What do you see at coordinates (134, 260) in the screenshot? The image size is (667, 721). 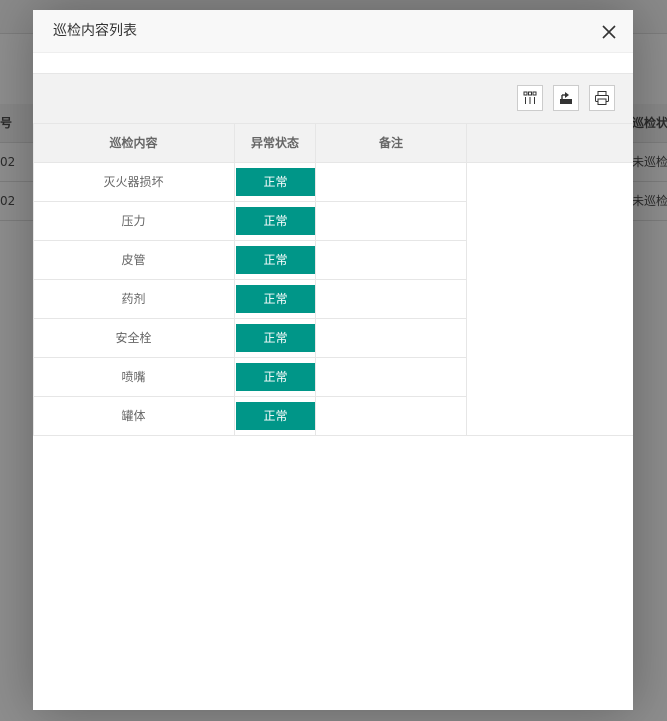 I see `cell-content: 皮管` at bounding box center [134, 260].